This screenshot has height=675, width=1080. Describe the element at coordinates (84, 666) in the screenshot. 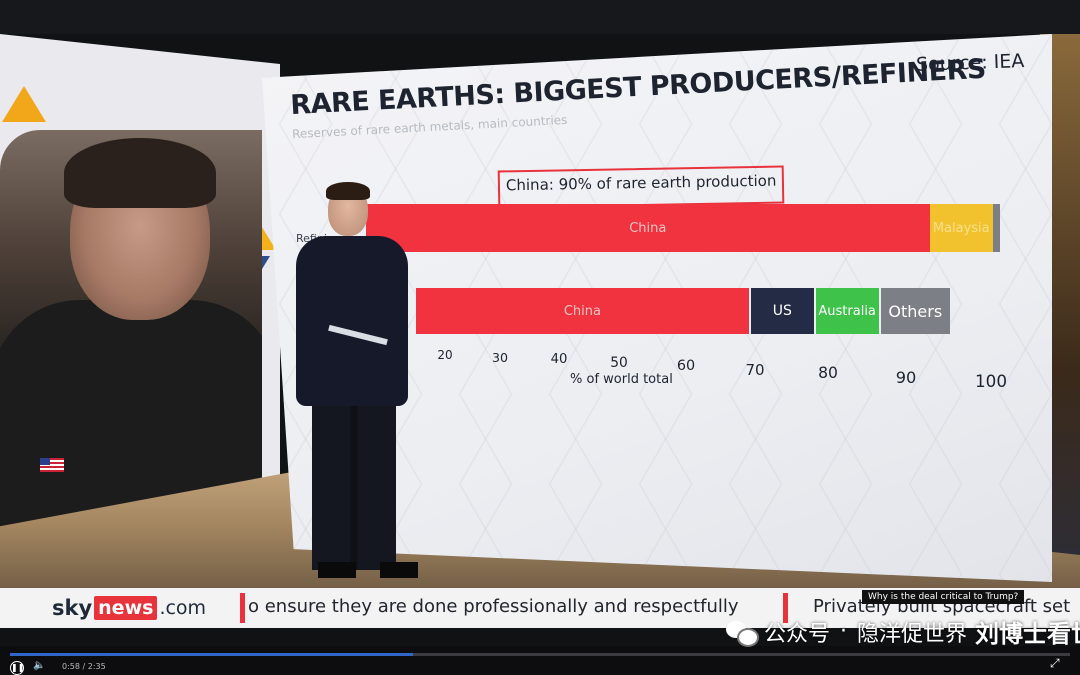

I see `video-time: 0:58 / 2:35` at that location.